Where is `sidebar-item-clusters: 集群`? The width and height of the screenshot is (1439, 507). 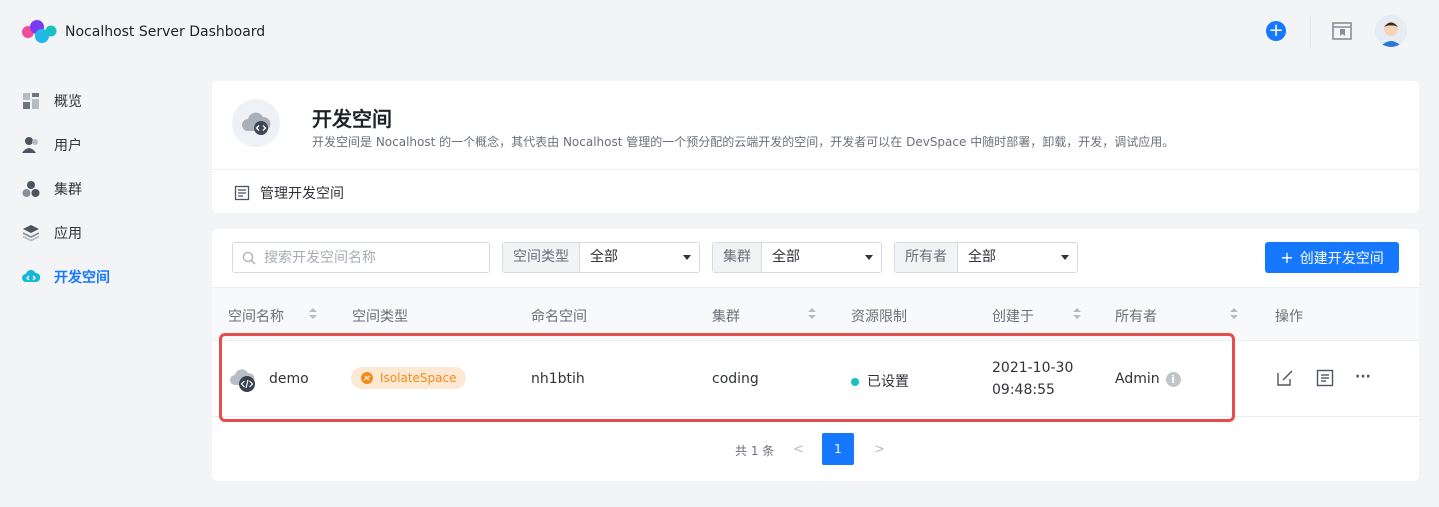
sidebar-item-clusters: 集群 is located at coordinates (52, 189).